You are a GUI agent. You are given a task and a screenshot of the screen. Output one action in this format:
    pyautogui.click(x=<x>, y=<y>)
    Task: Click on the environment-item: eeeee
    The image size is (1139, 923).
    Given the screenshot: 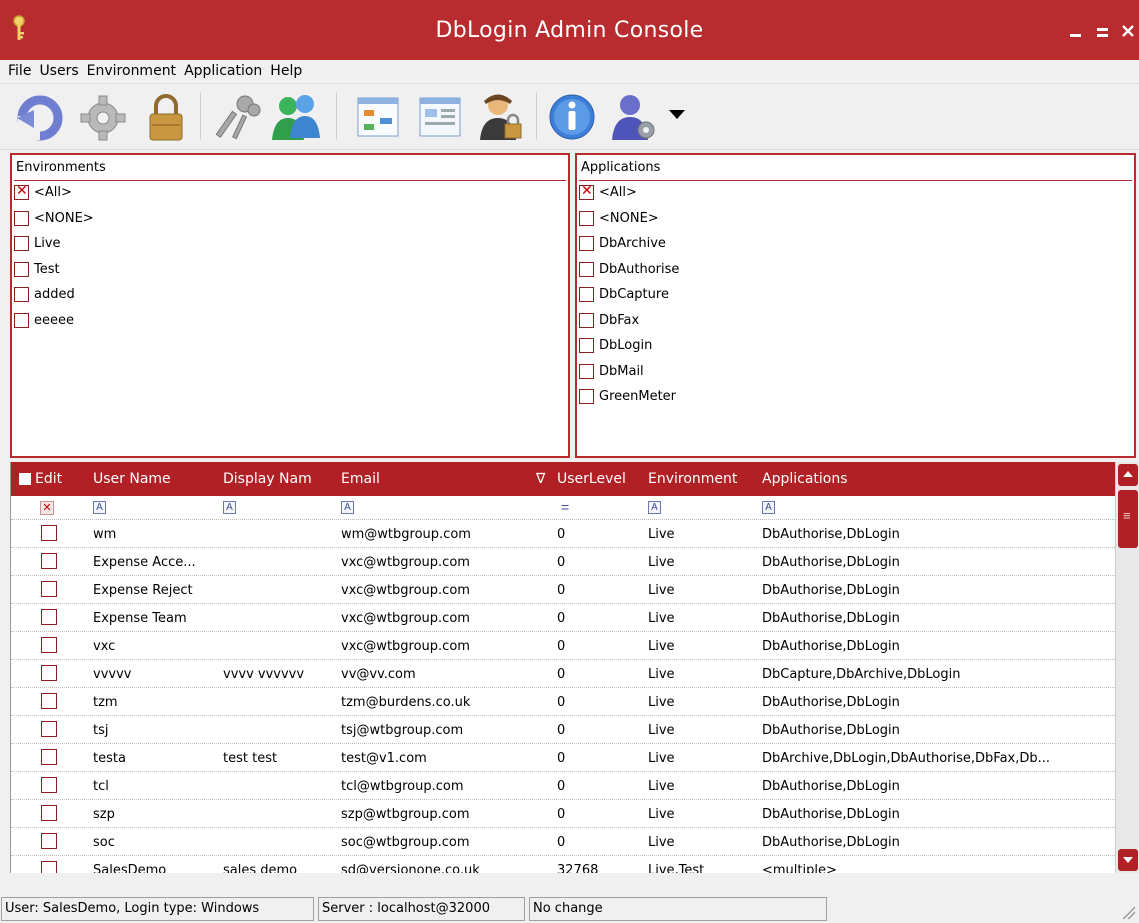 What is the action you would take?
    pyautogui.click(x=290, y=322)
    